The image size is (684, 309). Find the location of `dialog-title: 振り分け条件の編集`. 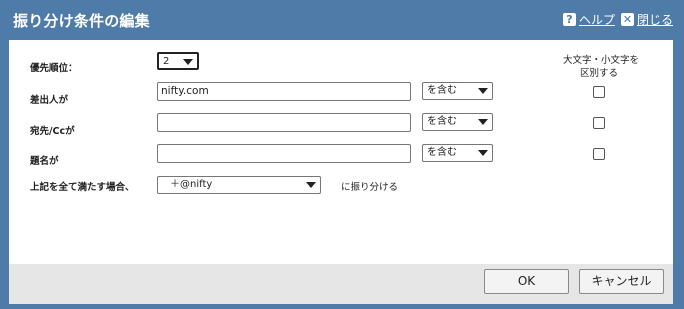

dialog-title: 振り分け条件の編集 is located at coordinates (81, 21).